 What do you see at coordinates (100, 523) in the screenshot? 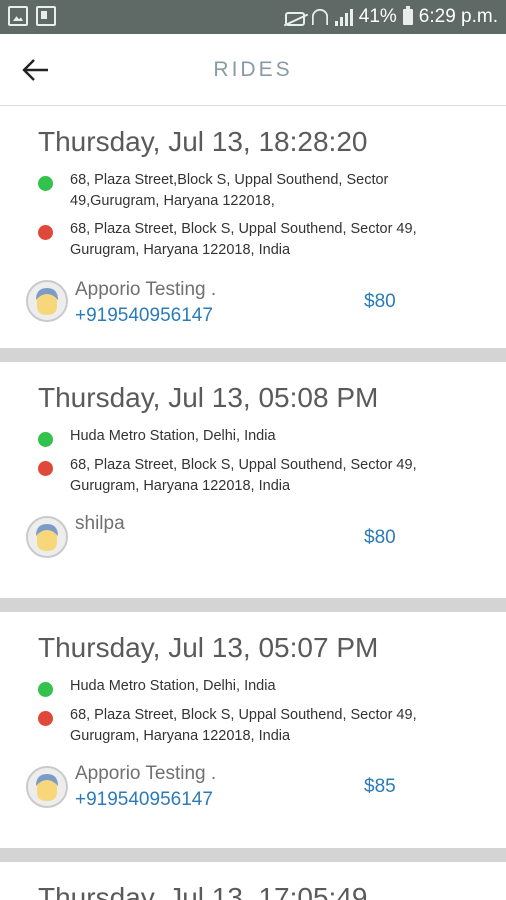
I see `driver-name: shilpa` at bounding box center [100, 523].